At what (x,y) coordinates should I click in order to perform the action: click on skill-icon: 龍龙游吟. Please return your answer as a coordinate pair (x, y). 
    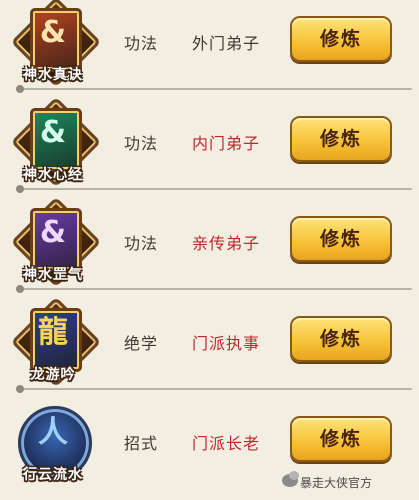
    Looking at the image, I should click on (54, 346).